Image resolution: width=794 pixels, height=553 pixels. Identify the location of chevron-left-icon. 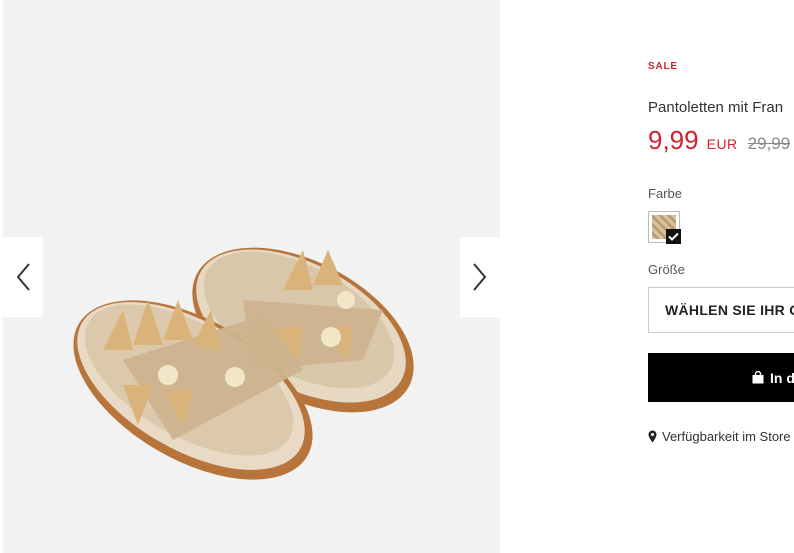
(23, 277).